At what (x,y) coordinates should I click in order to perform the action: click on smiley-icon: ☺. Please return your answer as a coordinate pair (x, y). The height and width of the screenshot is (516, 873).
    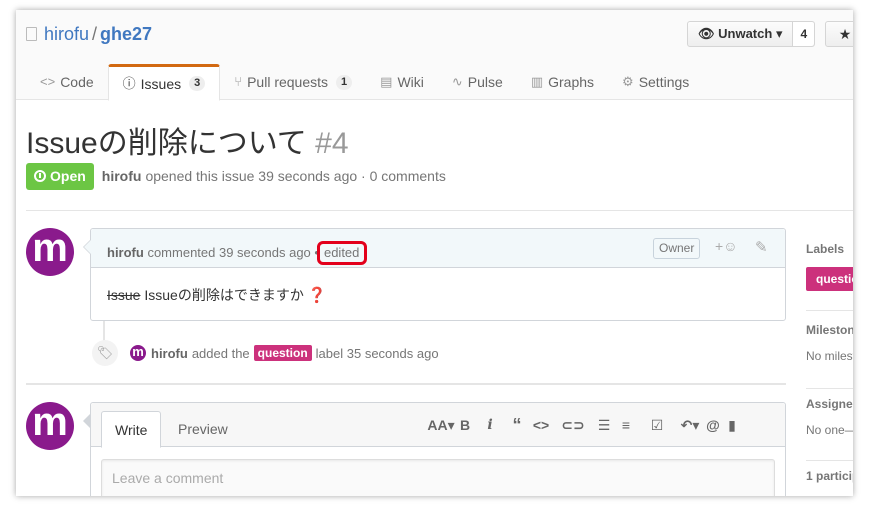
    Looking at the image, I should click on (730, 246).